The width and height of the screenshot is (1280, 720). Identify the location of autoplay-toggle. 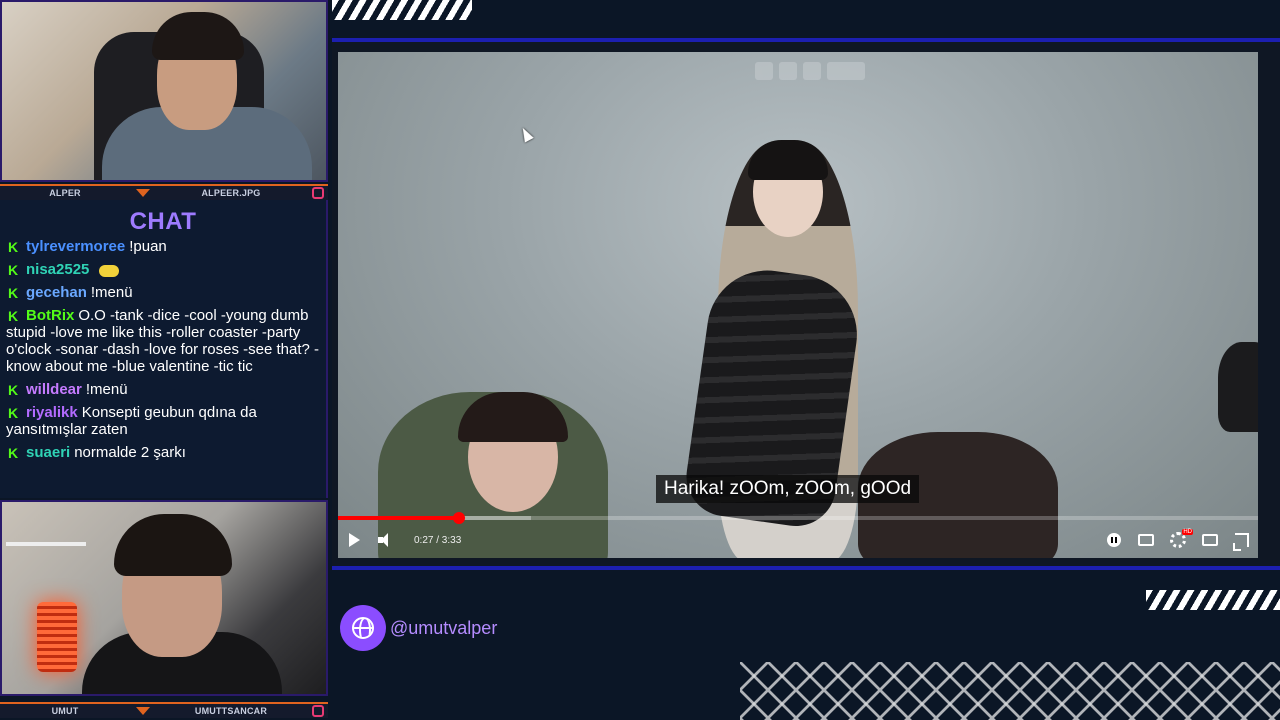
(1114, 540).